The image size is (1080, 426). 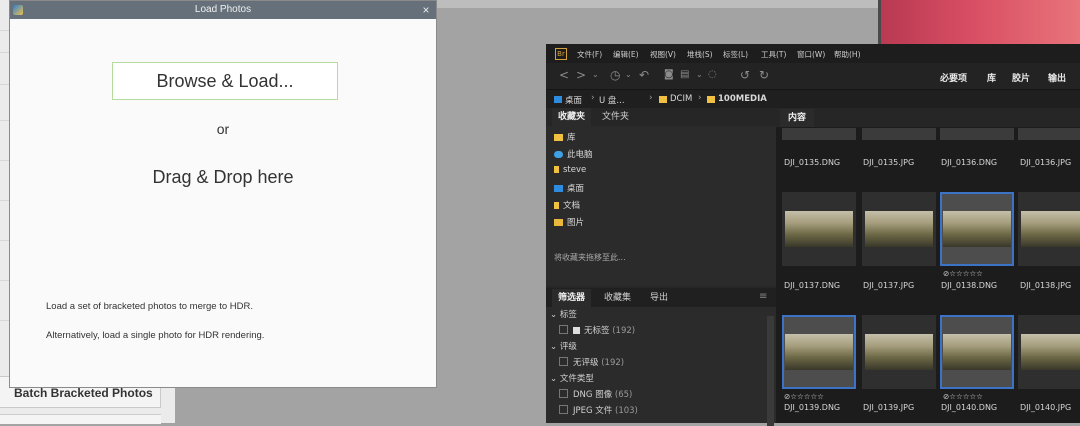 What do you see at coordinates (889, 162) in the screenshot?
I see `thumbnail-caption: DJI_0135.JPG` at bounding box center [889, 162].